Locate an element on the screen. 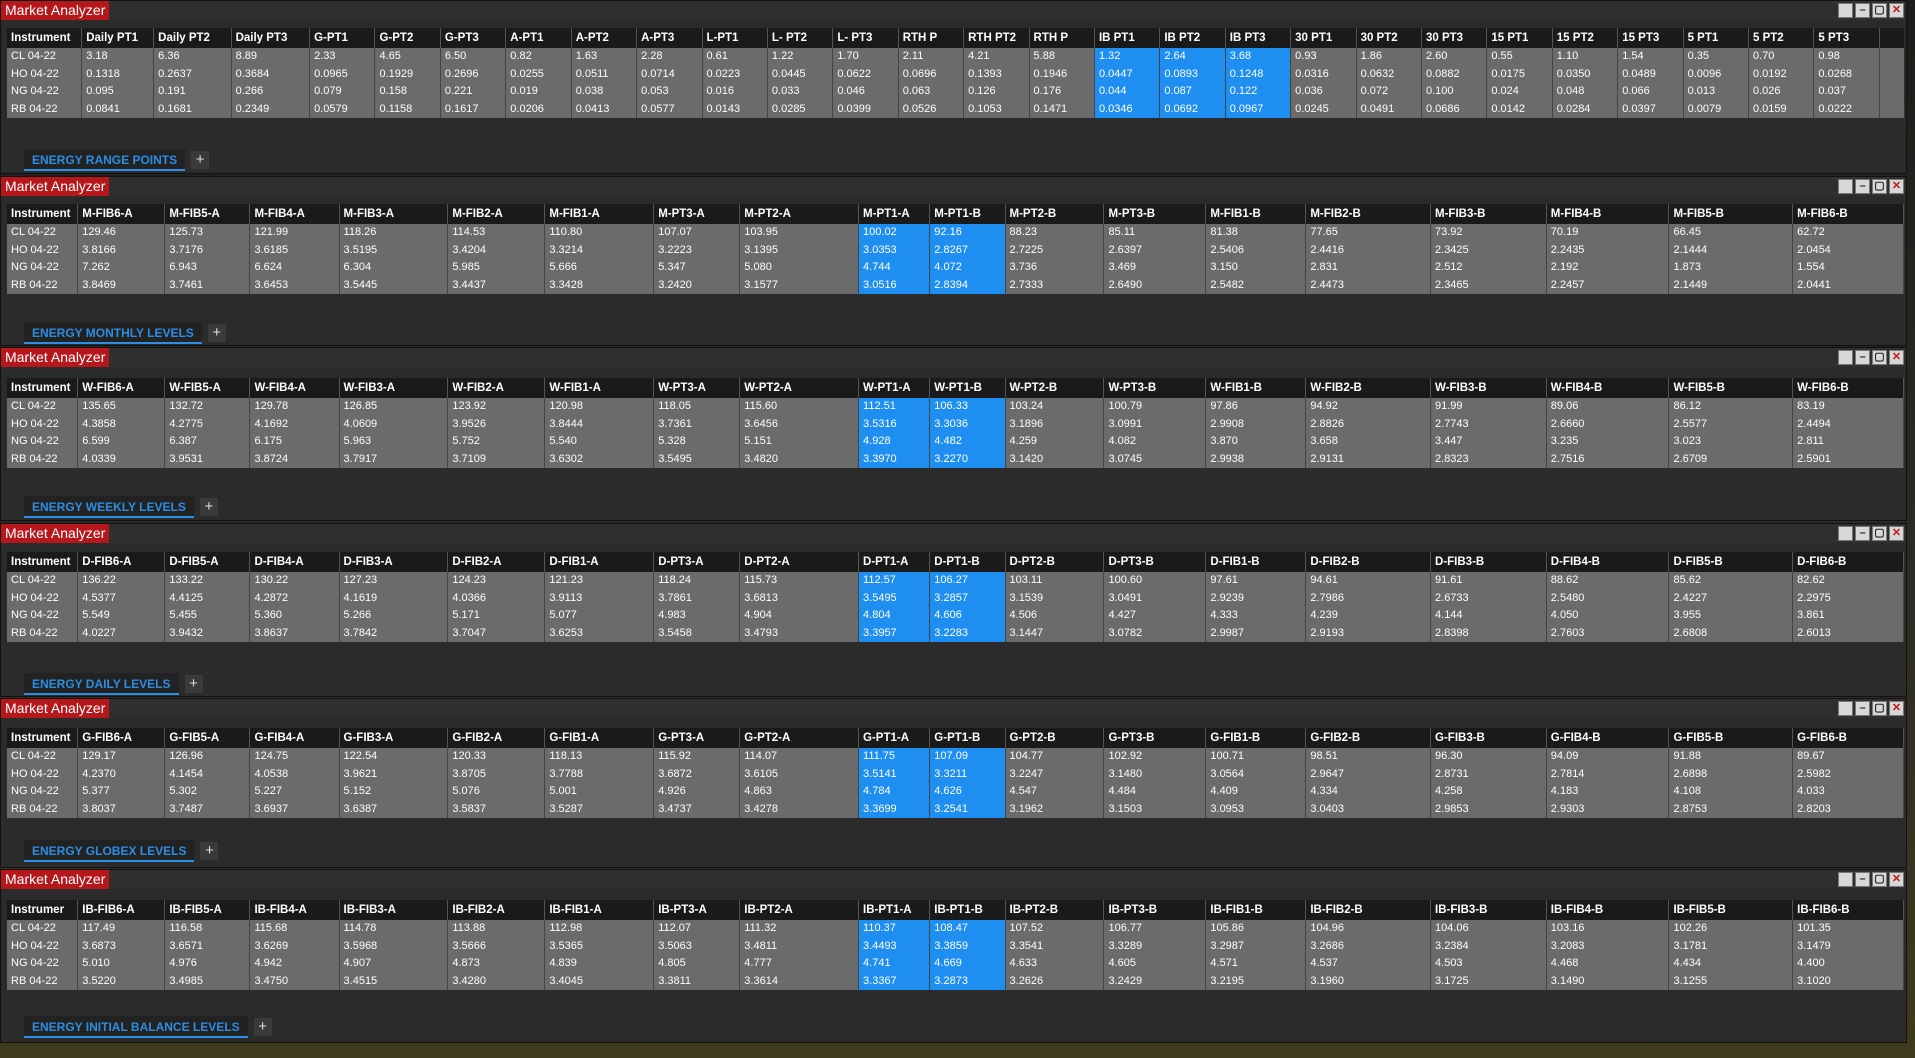  value-cell: 4.2370 is located at coordinates (122, 774).